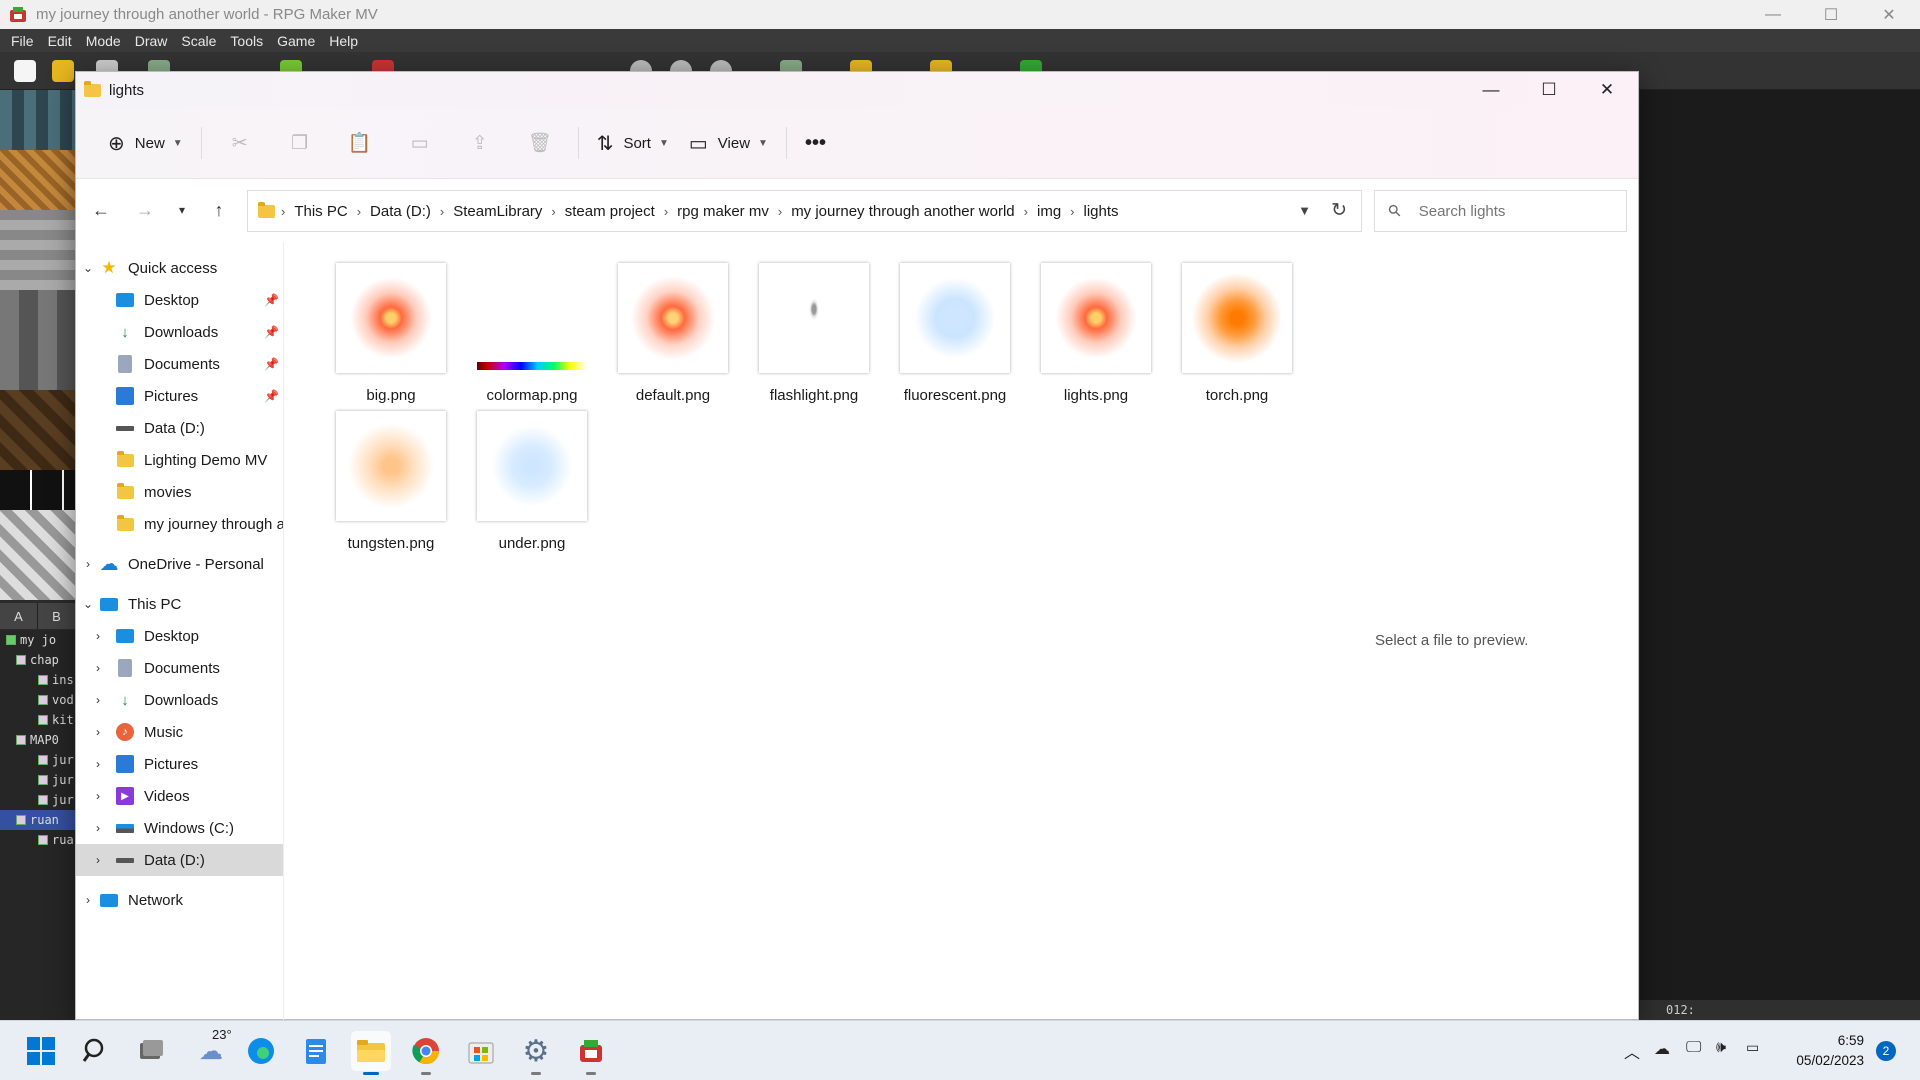 The image size is (1920, 1080). I want to click on menu-file: File, so click(22, 41).